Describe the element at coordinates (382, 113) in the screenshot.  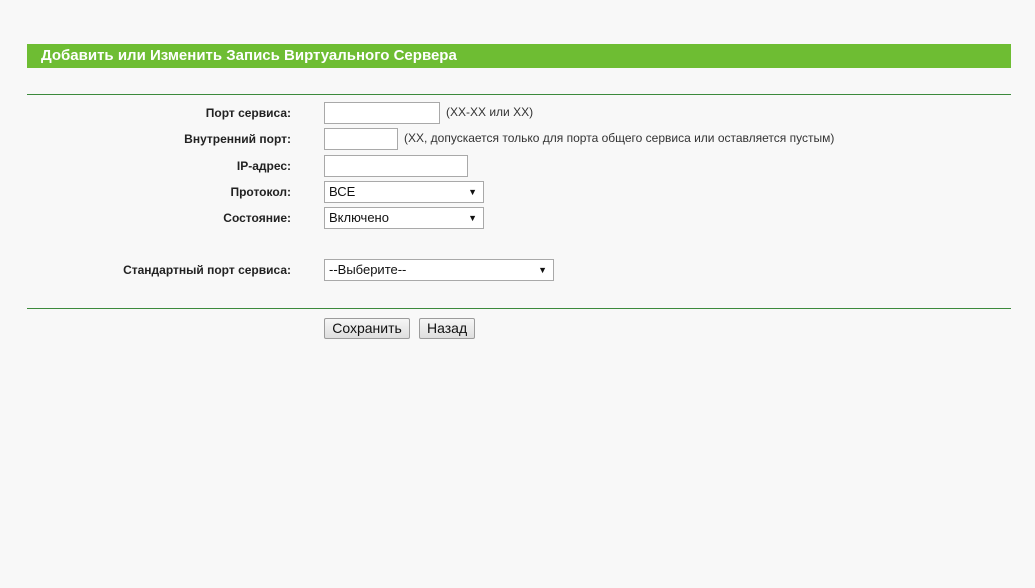
I see `service-port-input` at that location.